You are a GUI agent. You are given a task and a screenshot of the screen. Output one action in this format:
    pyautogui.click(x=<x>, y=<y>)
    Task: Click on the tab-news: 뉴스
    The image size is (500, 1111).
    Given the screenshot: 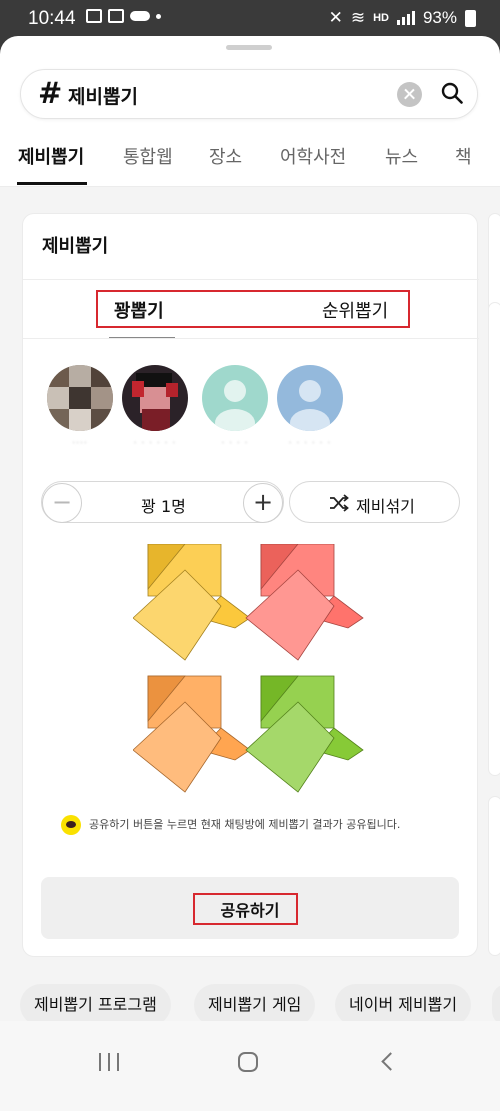 What is the action you would take?
    pyautogui.click(x=401, y=156)
    